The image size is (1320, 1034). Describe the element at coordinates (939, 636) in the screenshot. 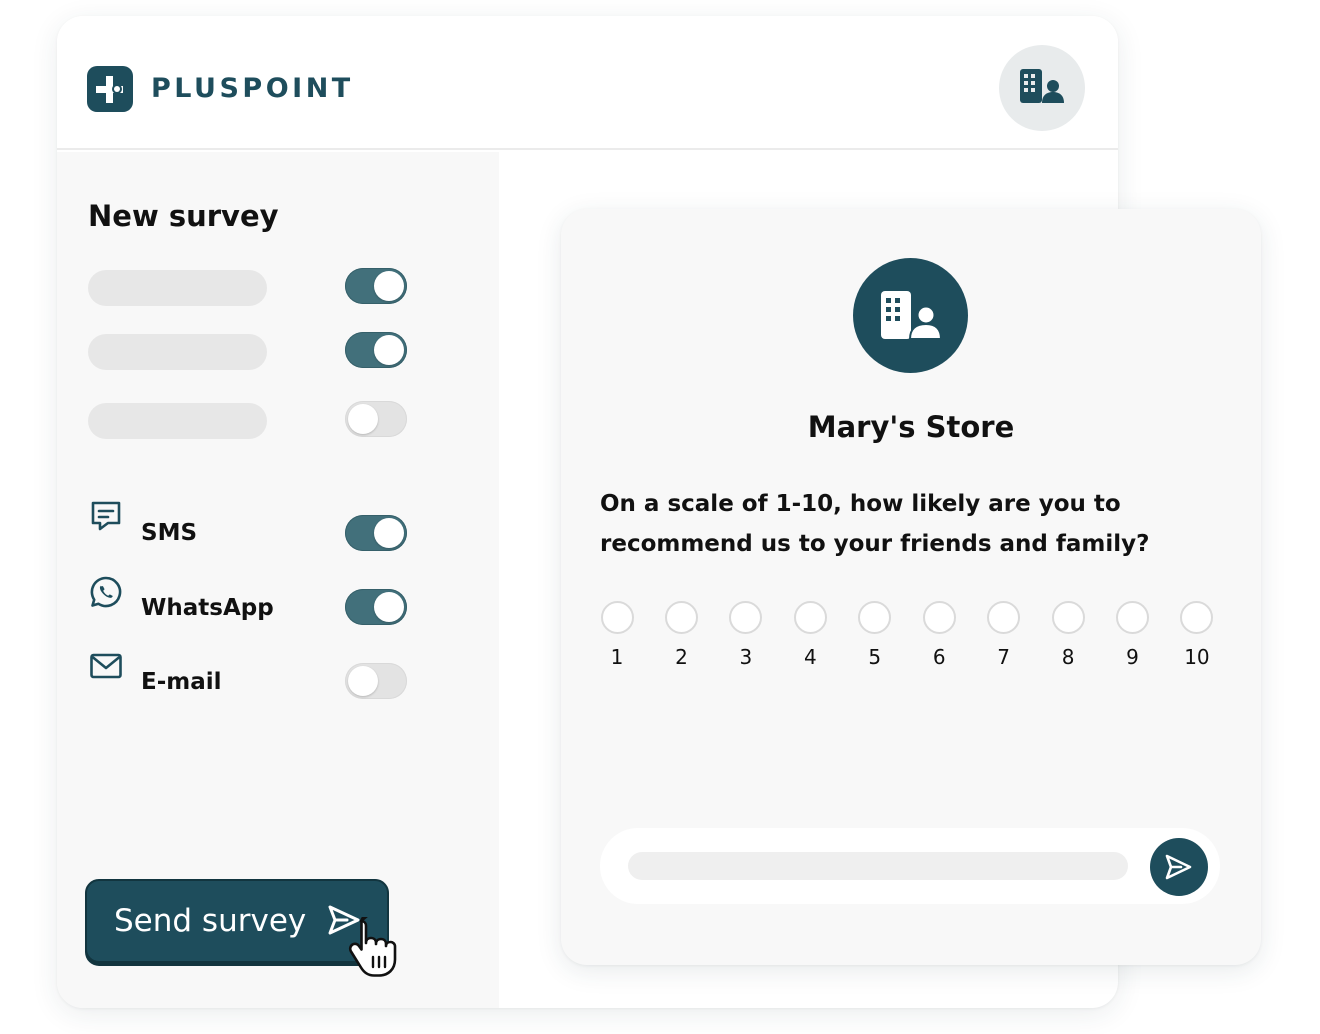

I see `rating-option-6: 6` at that location.